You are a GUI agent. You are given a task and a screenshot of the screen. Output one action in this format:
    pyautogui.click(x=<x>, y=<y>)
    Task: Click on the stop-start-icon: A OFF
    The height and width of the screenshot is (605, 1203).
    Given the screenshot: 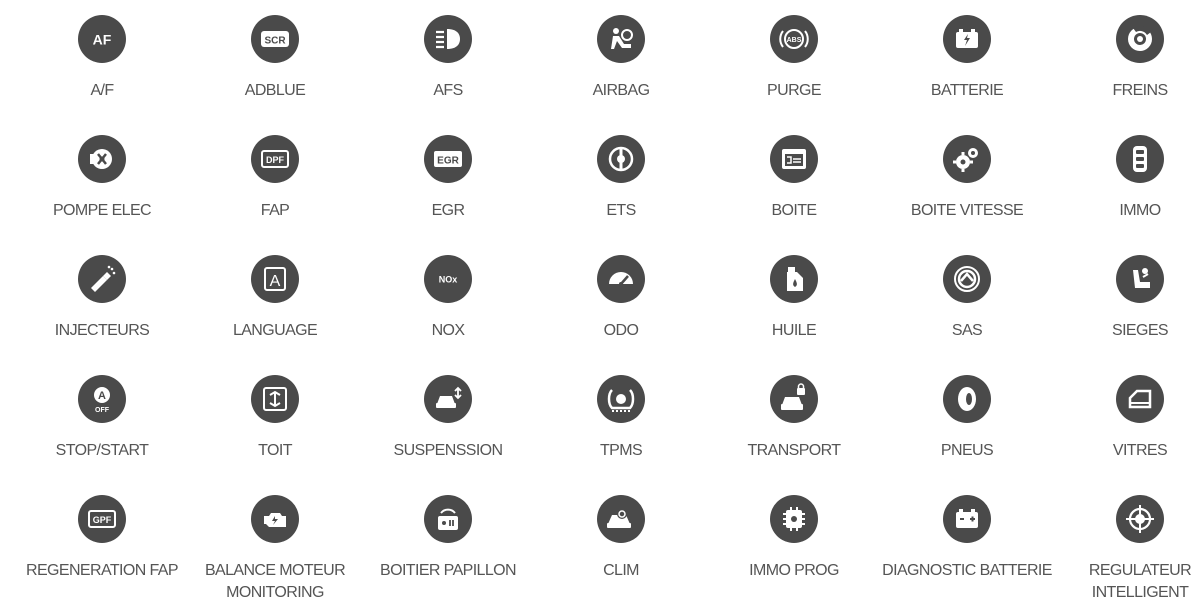 What is the action you would take?
    pyautogui.click(x=102, y=399)
    